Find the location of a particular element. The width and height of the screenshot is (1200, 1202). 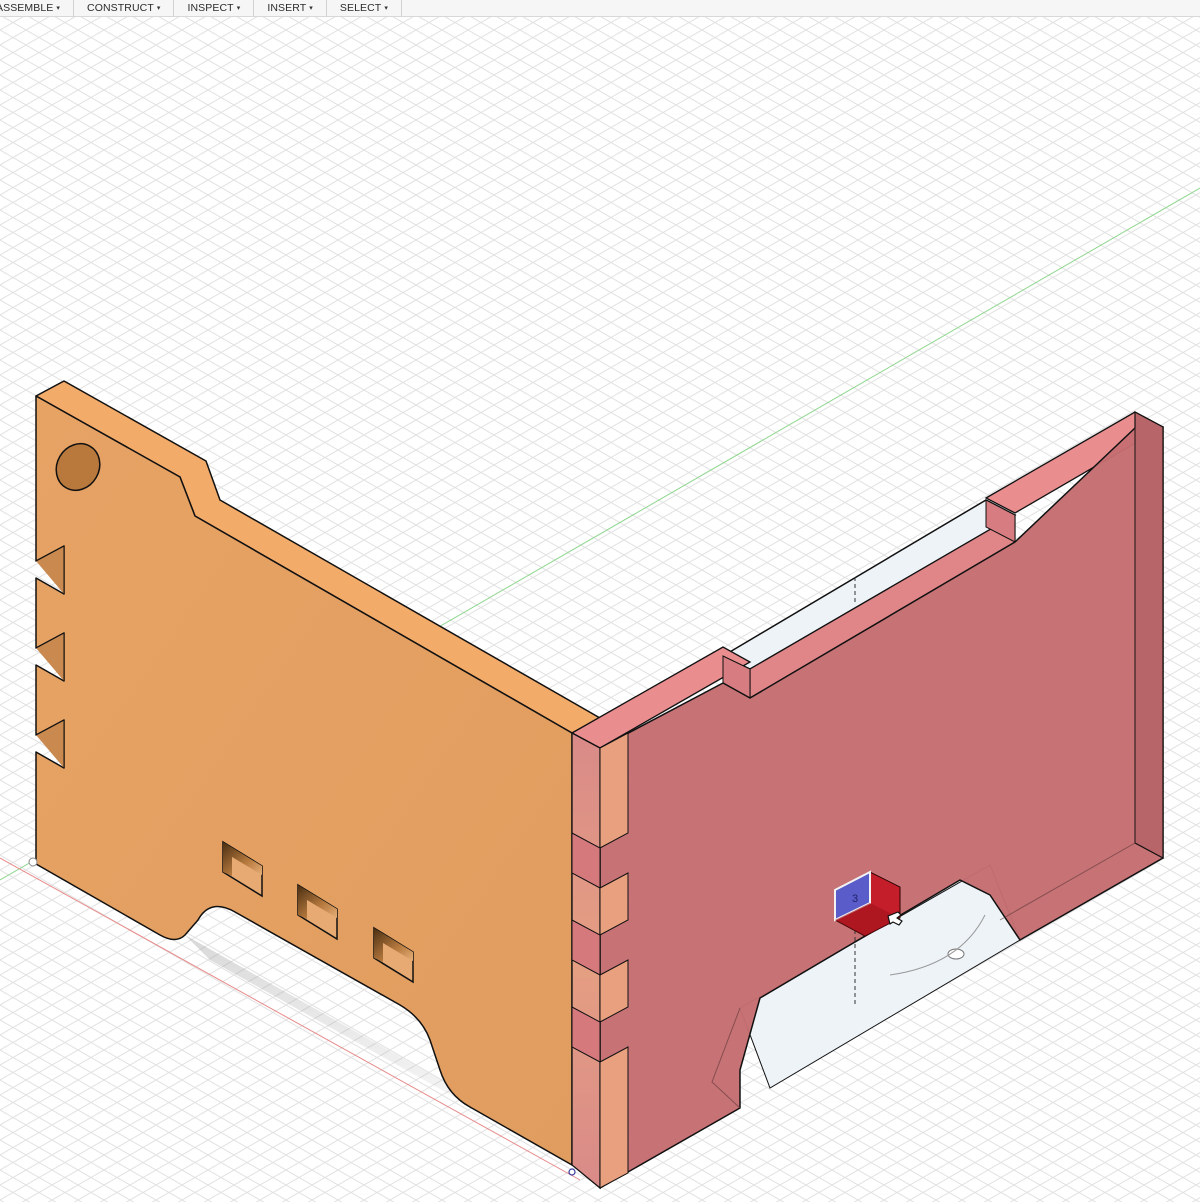

menu-select: SELECT ▾ is located at coordinates (364, 8).